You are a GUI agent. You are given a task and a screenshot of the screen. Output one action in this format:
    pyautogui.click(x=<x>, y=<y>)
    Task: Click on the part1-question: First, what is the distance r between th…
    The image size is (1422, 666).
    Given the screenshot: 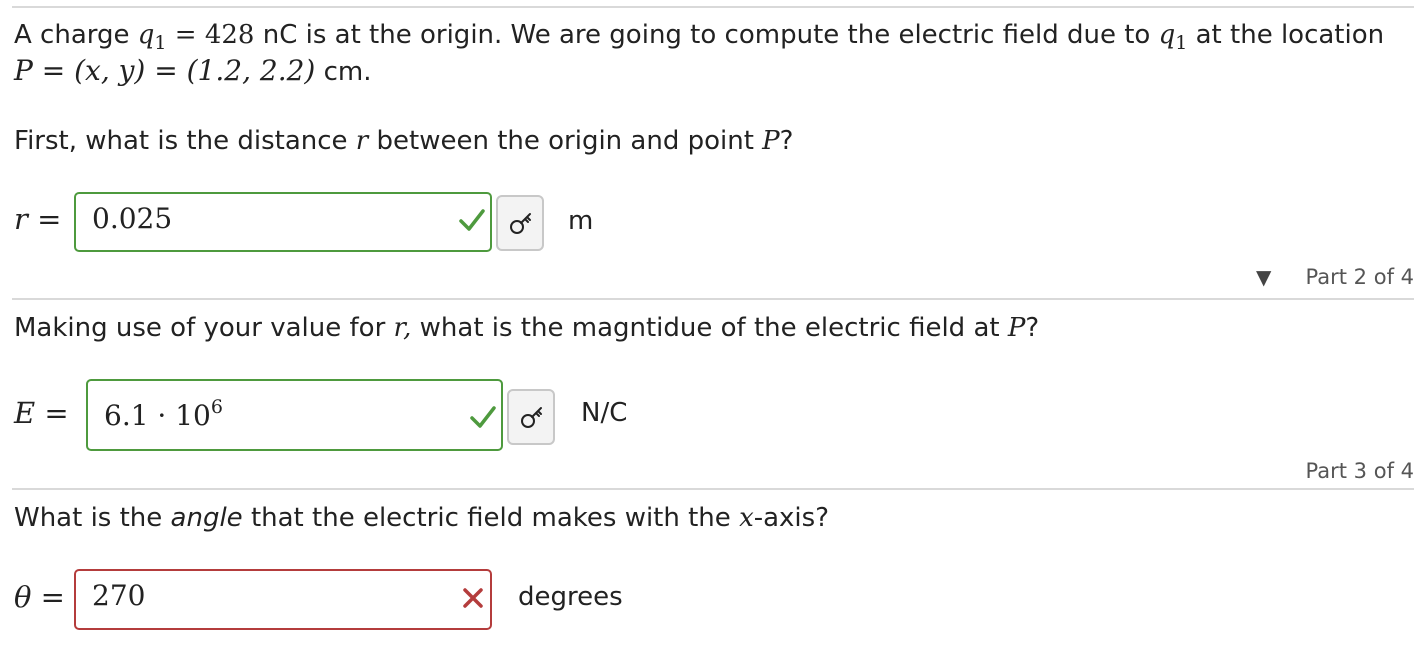 What is the action you would take?
    pyautogui.click(x=404, y=141)
    